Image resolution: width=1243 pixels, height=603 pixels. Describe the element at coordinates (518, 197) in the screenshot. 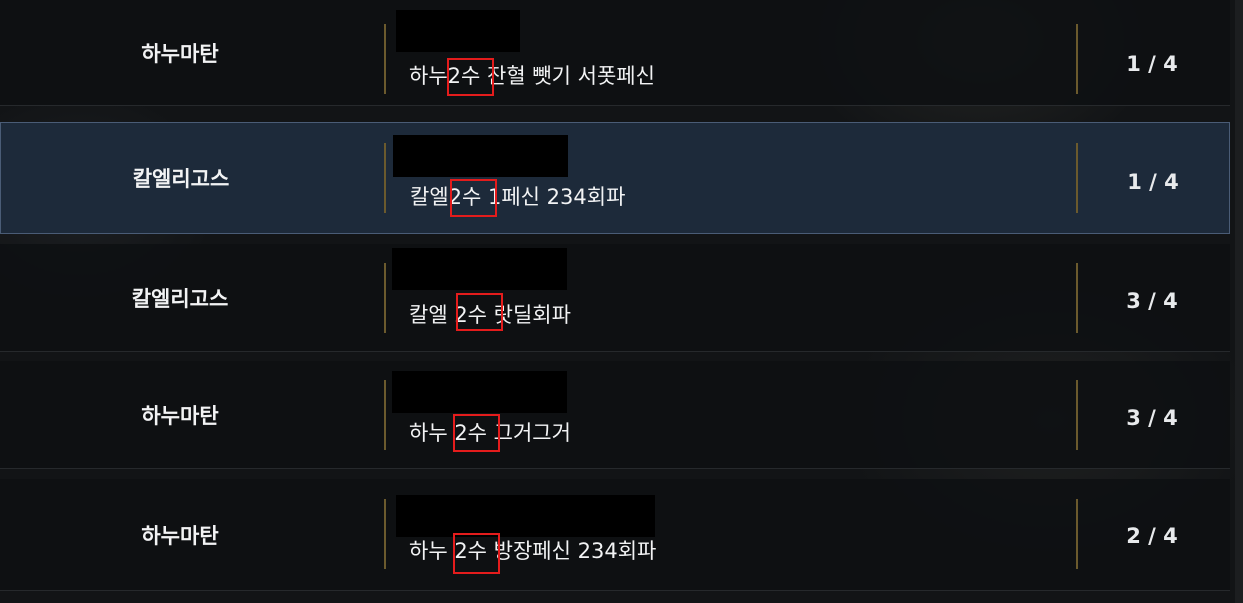

I see `room-title: 칼엘2수 1페신 234회파` at that location.